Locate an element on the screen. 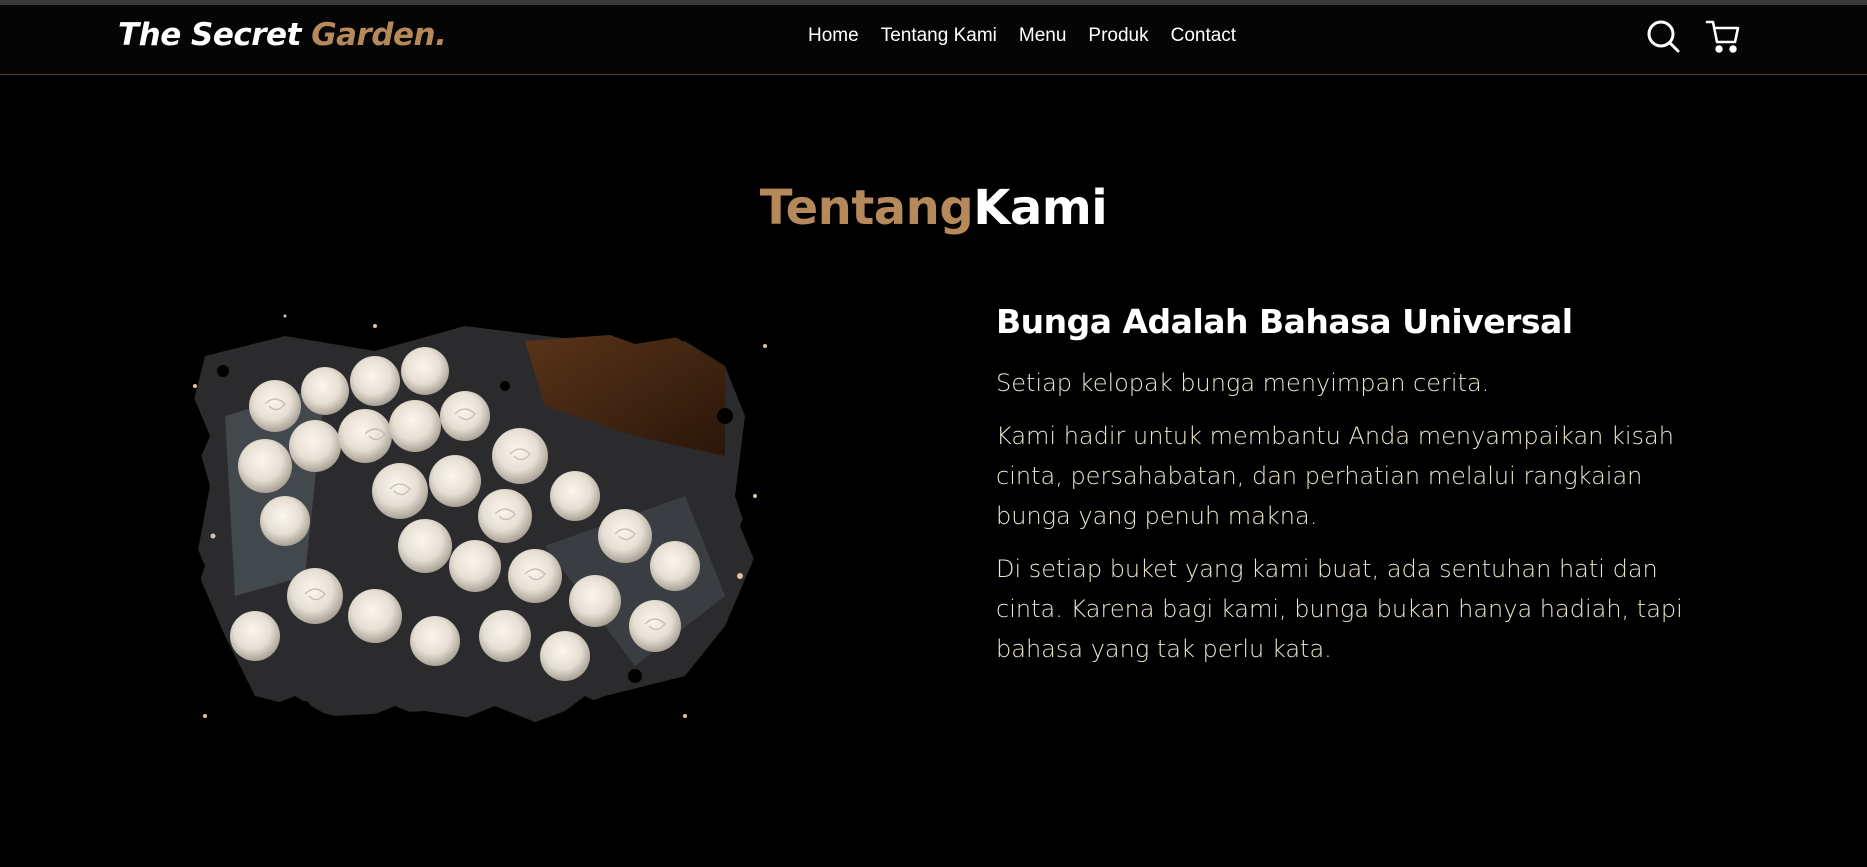  main-navigation: Home Tentang Kami Menu Produk Contact is located at coordinates (1033, 36).